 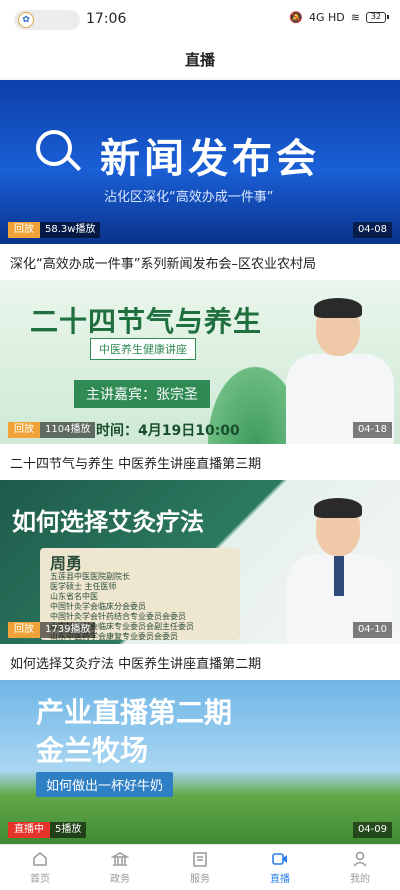 I want to click on view-count: 5播放, so click(x=68, y=830).